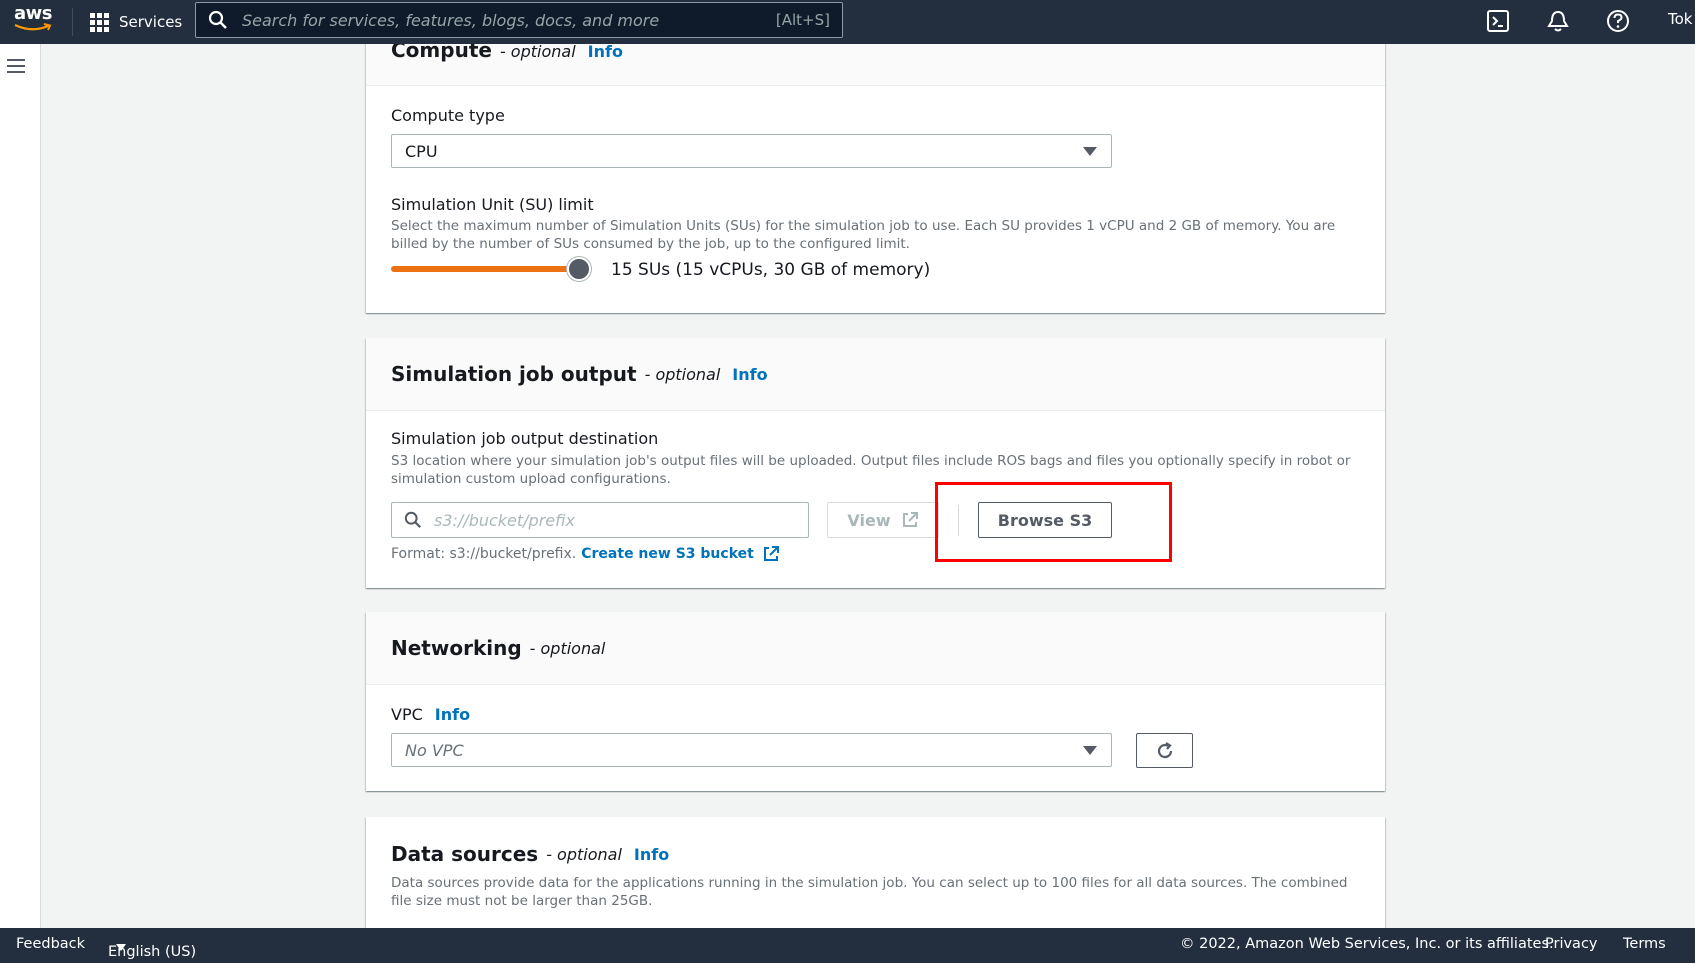 Image resolution: width=1695 pixels, height=963 pixels. I want to click on view-button: View, so click(883, 520).